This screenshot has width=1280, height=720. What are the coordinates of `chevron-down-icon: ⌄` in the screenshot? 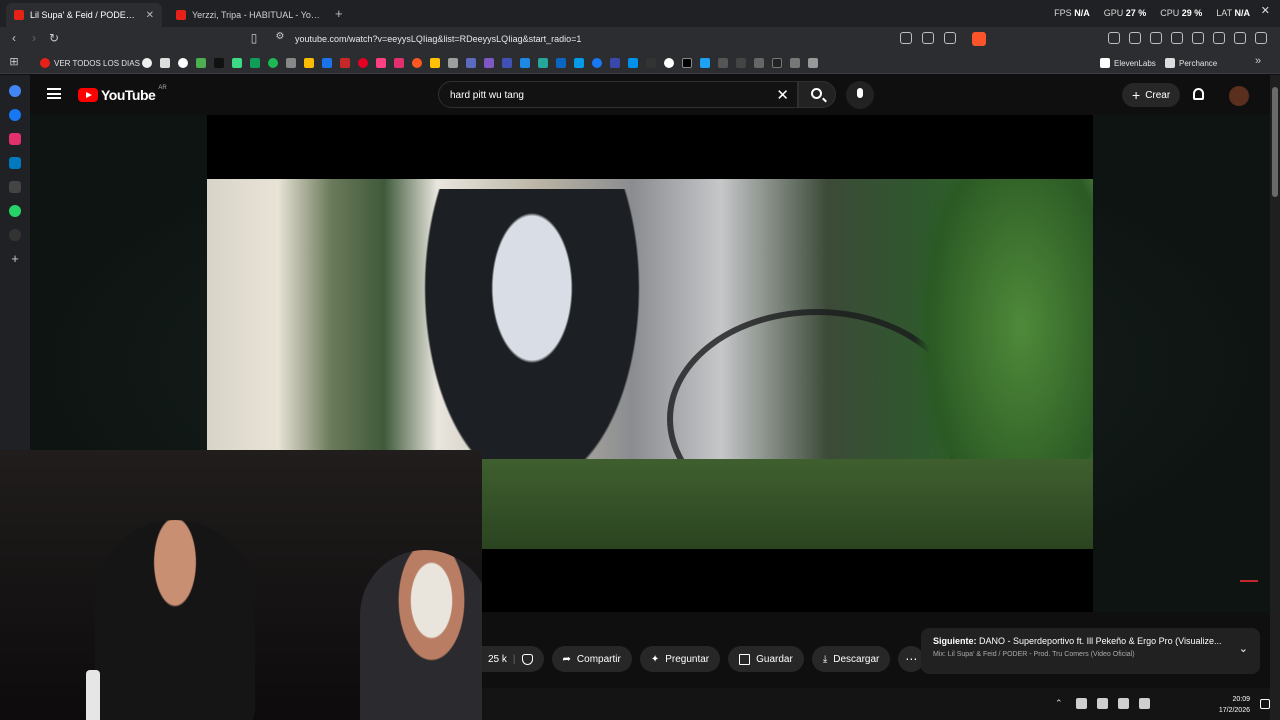 It's located at (1243, 648).